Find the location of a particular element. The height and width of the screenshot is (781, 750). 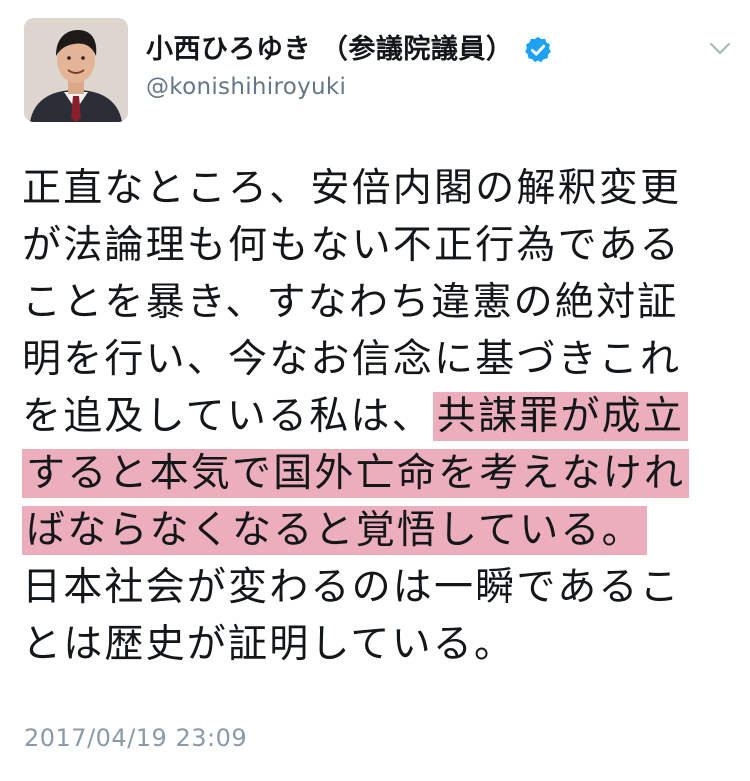

tweet-line: 正直なところ、安倍内閣の解釈変更 is located at coordinates (378, 188).